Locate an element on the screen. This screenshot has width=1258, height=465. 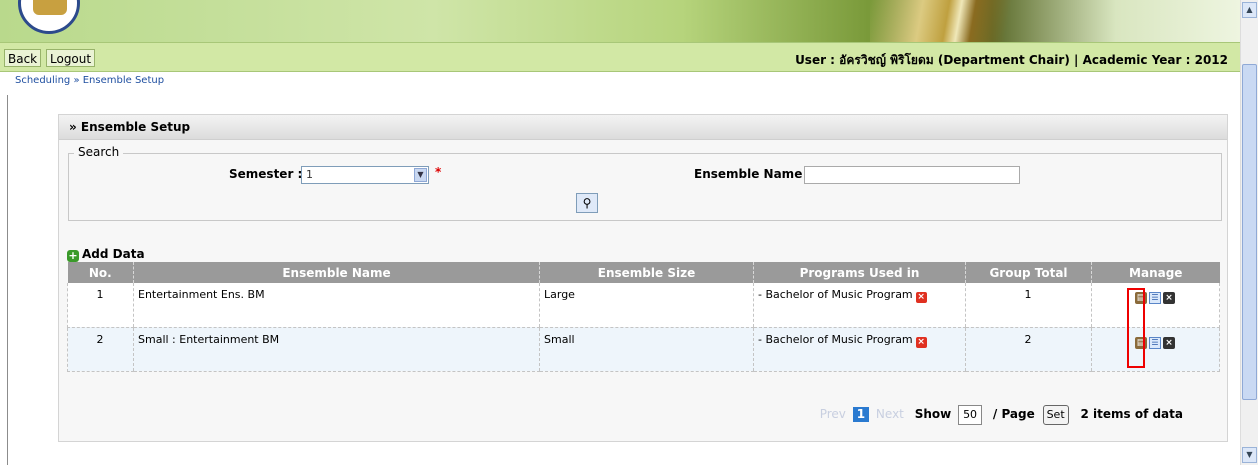
scroll-down-icon: ▼ is located at coordinates (1249, 455).